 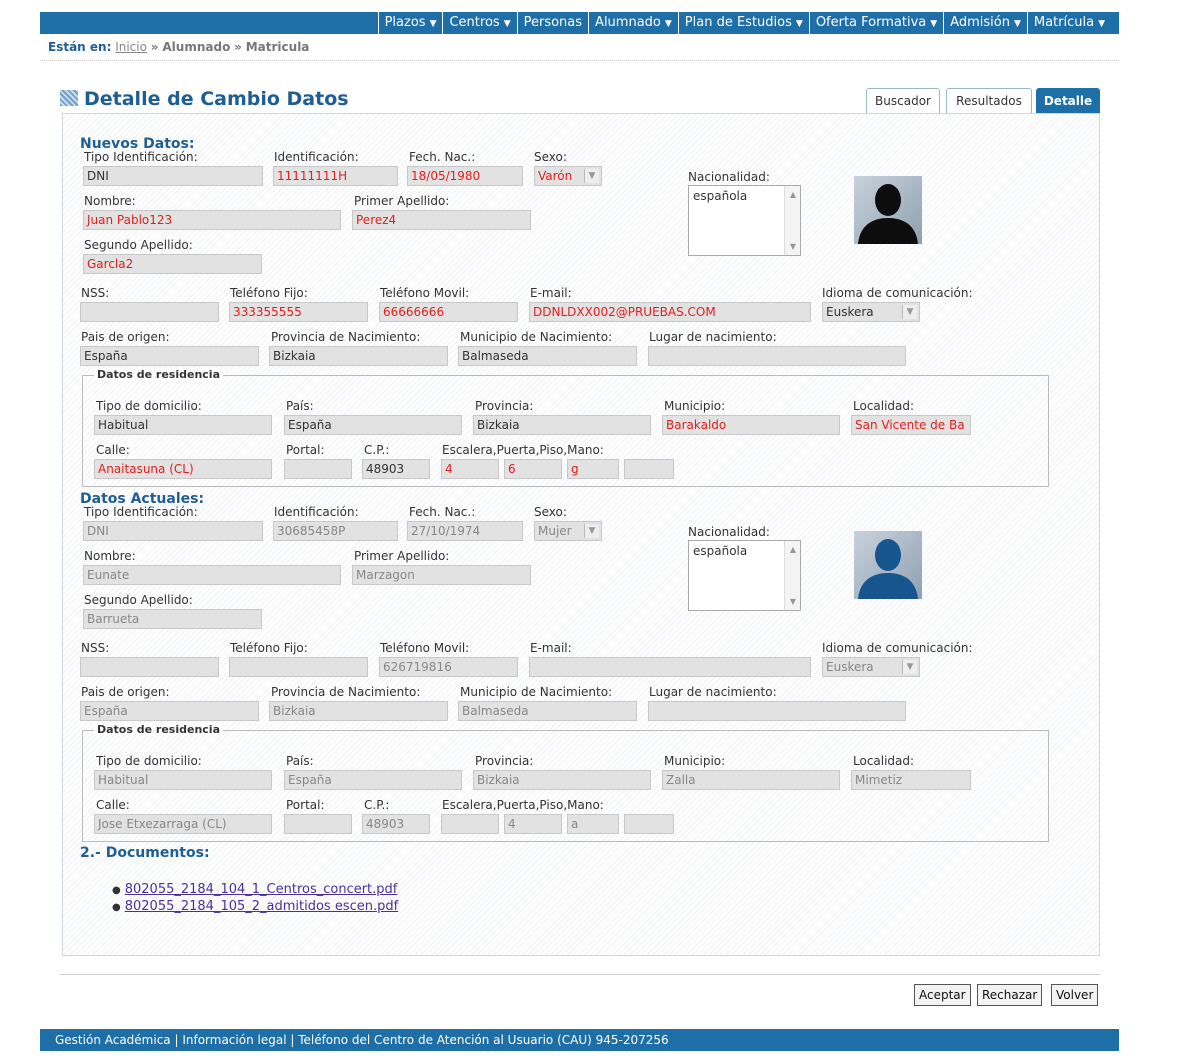 What do you see at coordinates (465, 176) in the screenshot?
I see `fecha-nacimiento-field: 18/05/1980` at bounding box center [465, 176].